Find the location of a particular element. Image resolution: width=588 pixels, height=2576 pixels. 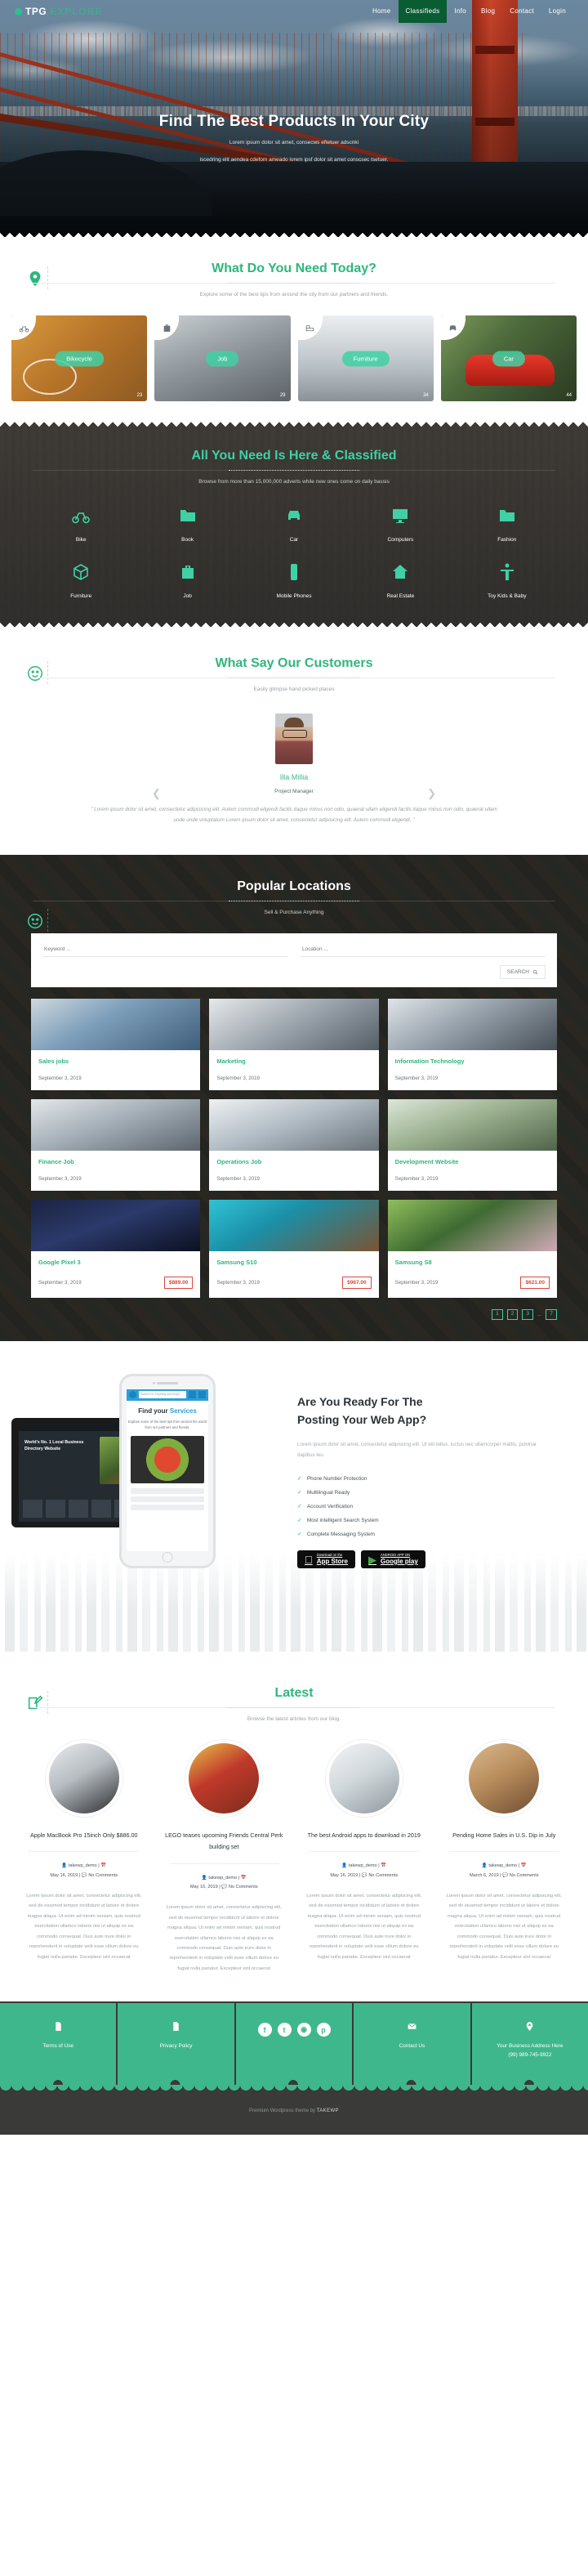

blog-divider is located at coordinates (223, 1863).